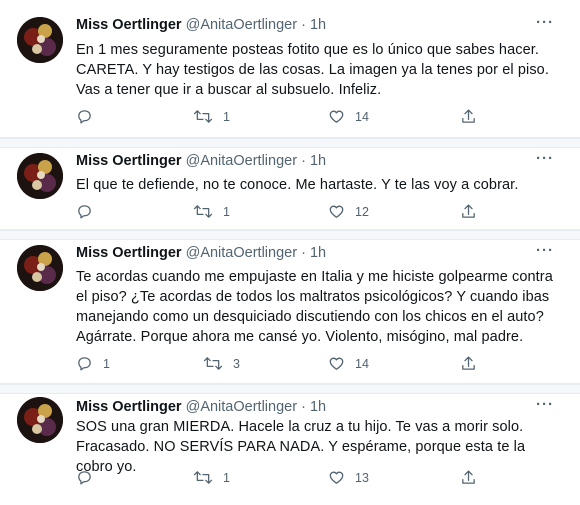 The height and width of the screenshot is (505, 580). I want to click on tweet-actions: 1 12, so click(286, 213).